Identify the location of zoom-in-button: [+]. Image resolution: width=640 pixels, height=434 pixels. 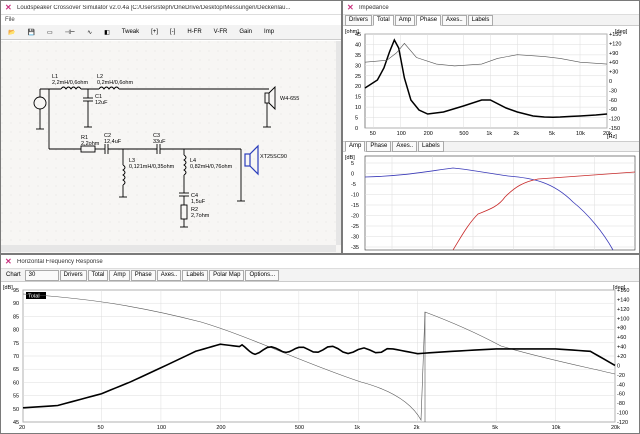
(154, 32).